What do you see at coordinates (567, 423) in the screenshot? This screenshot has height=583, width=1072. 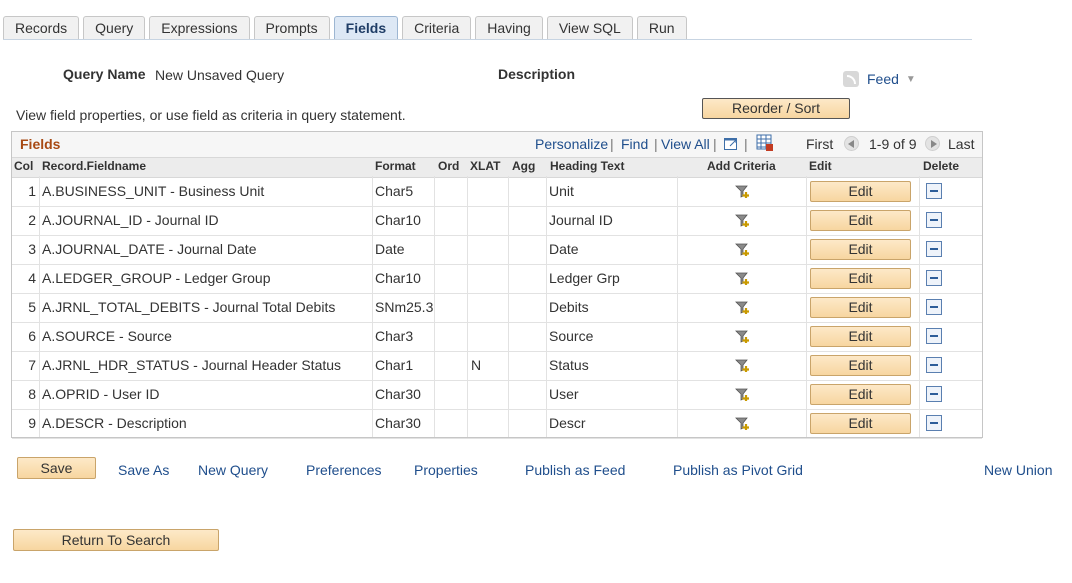 I see `row-heading-text: Descr` at bounding box center [567, 423].